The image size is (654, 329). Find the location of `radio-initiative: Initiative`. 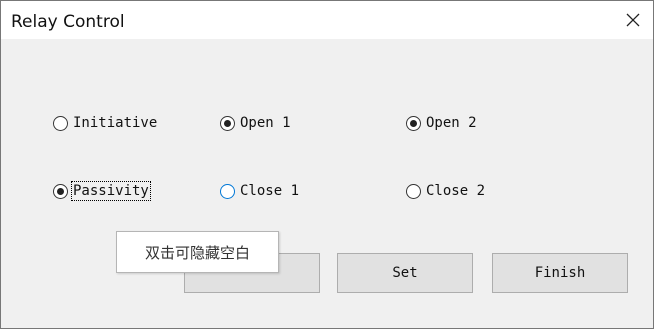

radio-initiative: Initiative is located at coordinates (105, 123).